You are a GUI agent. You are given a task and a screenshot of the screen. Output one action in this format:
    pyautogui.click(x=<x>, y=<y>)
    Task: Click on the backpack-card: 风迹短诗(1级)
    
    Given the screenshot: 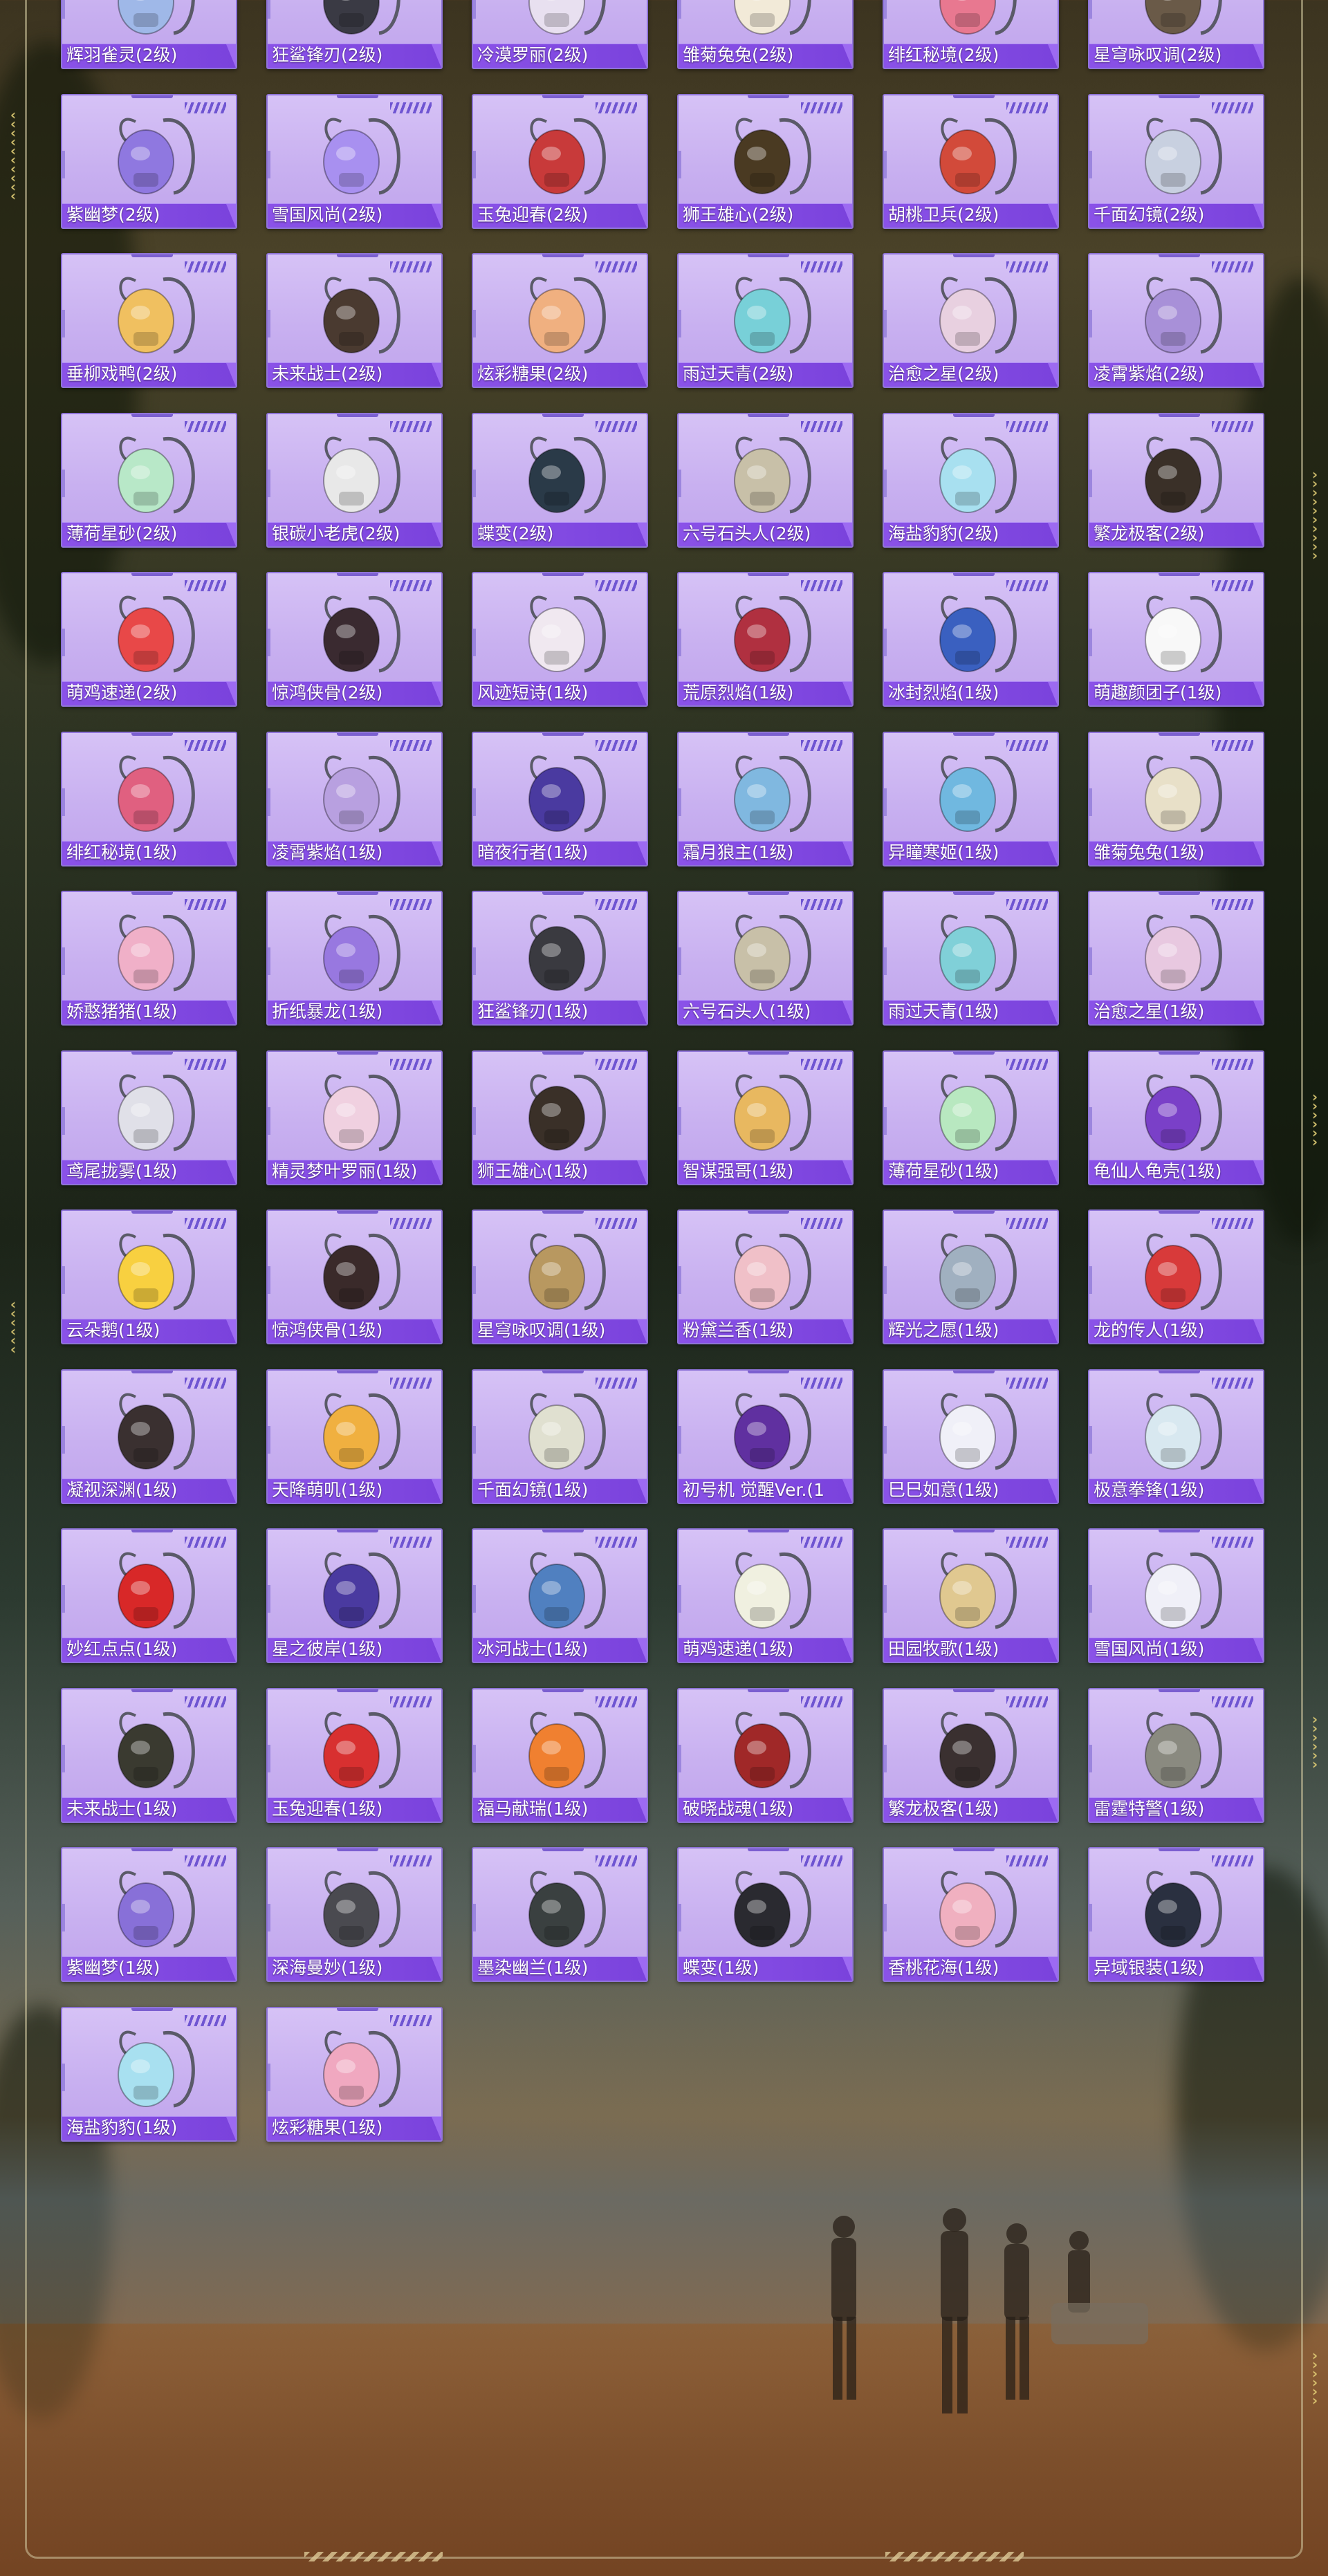 What is the action you would take?
    pyautogui.click(x=560, y=639)
    